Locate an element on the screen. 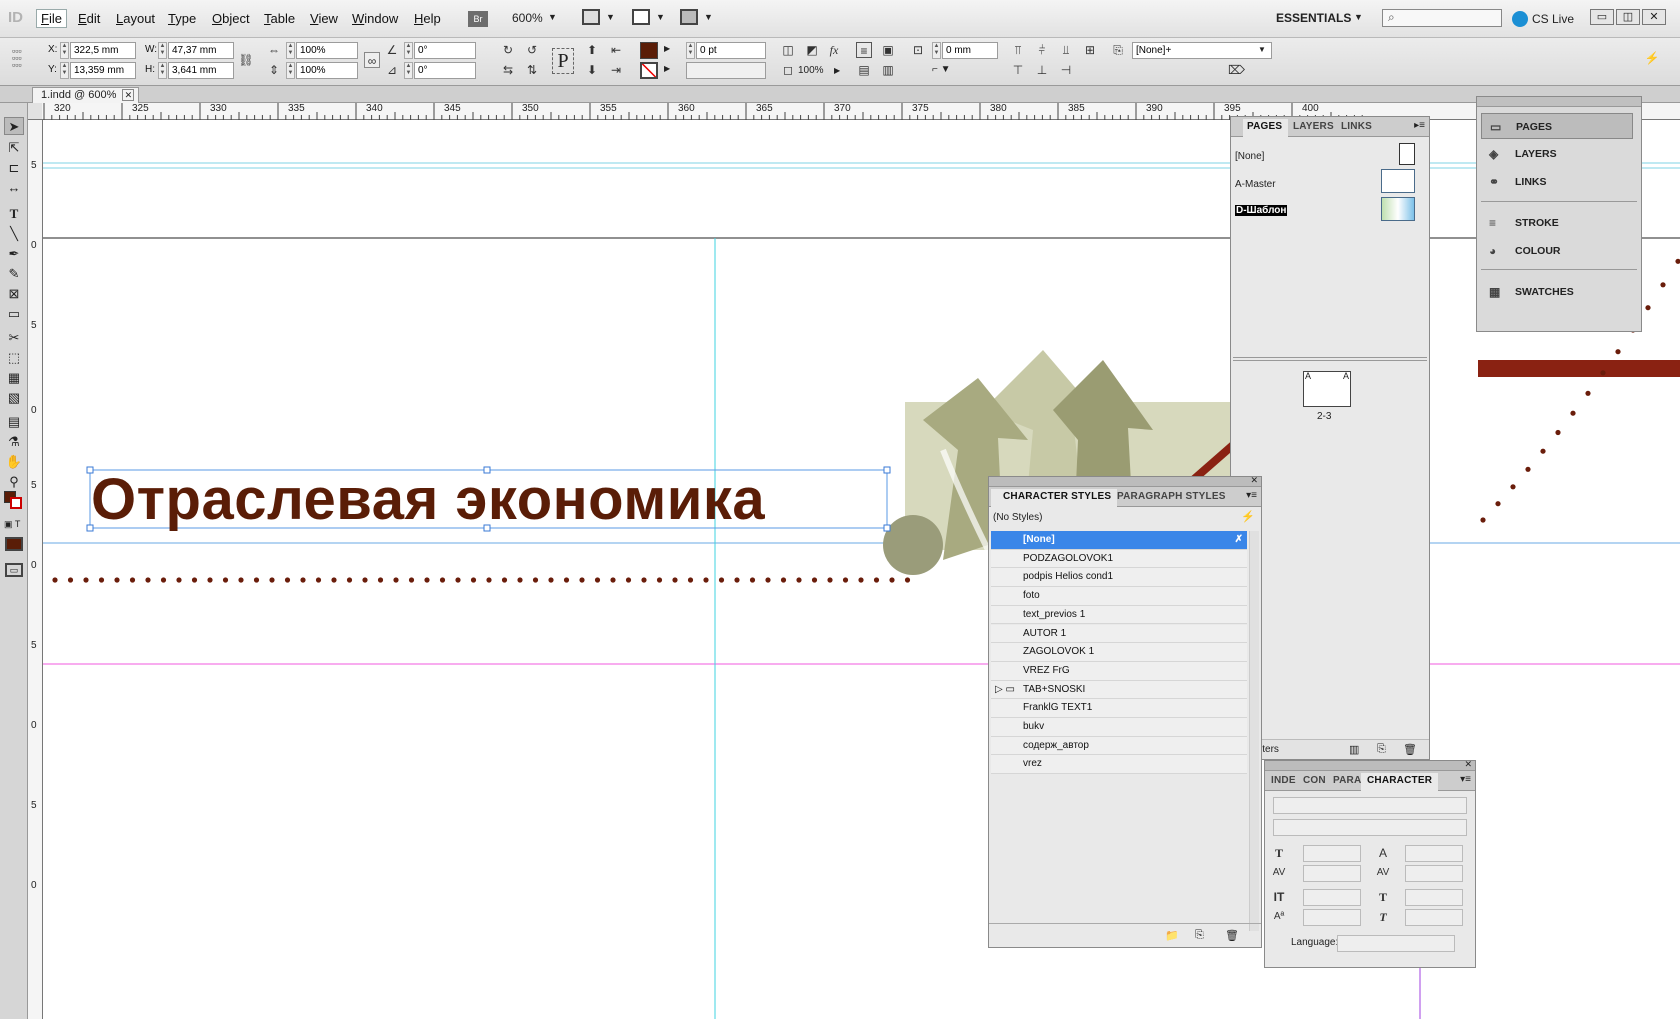  dock-stroke: ≡ STROKE is located at coordinates (1557, 223).